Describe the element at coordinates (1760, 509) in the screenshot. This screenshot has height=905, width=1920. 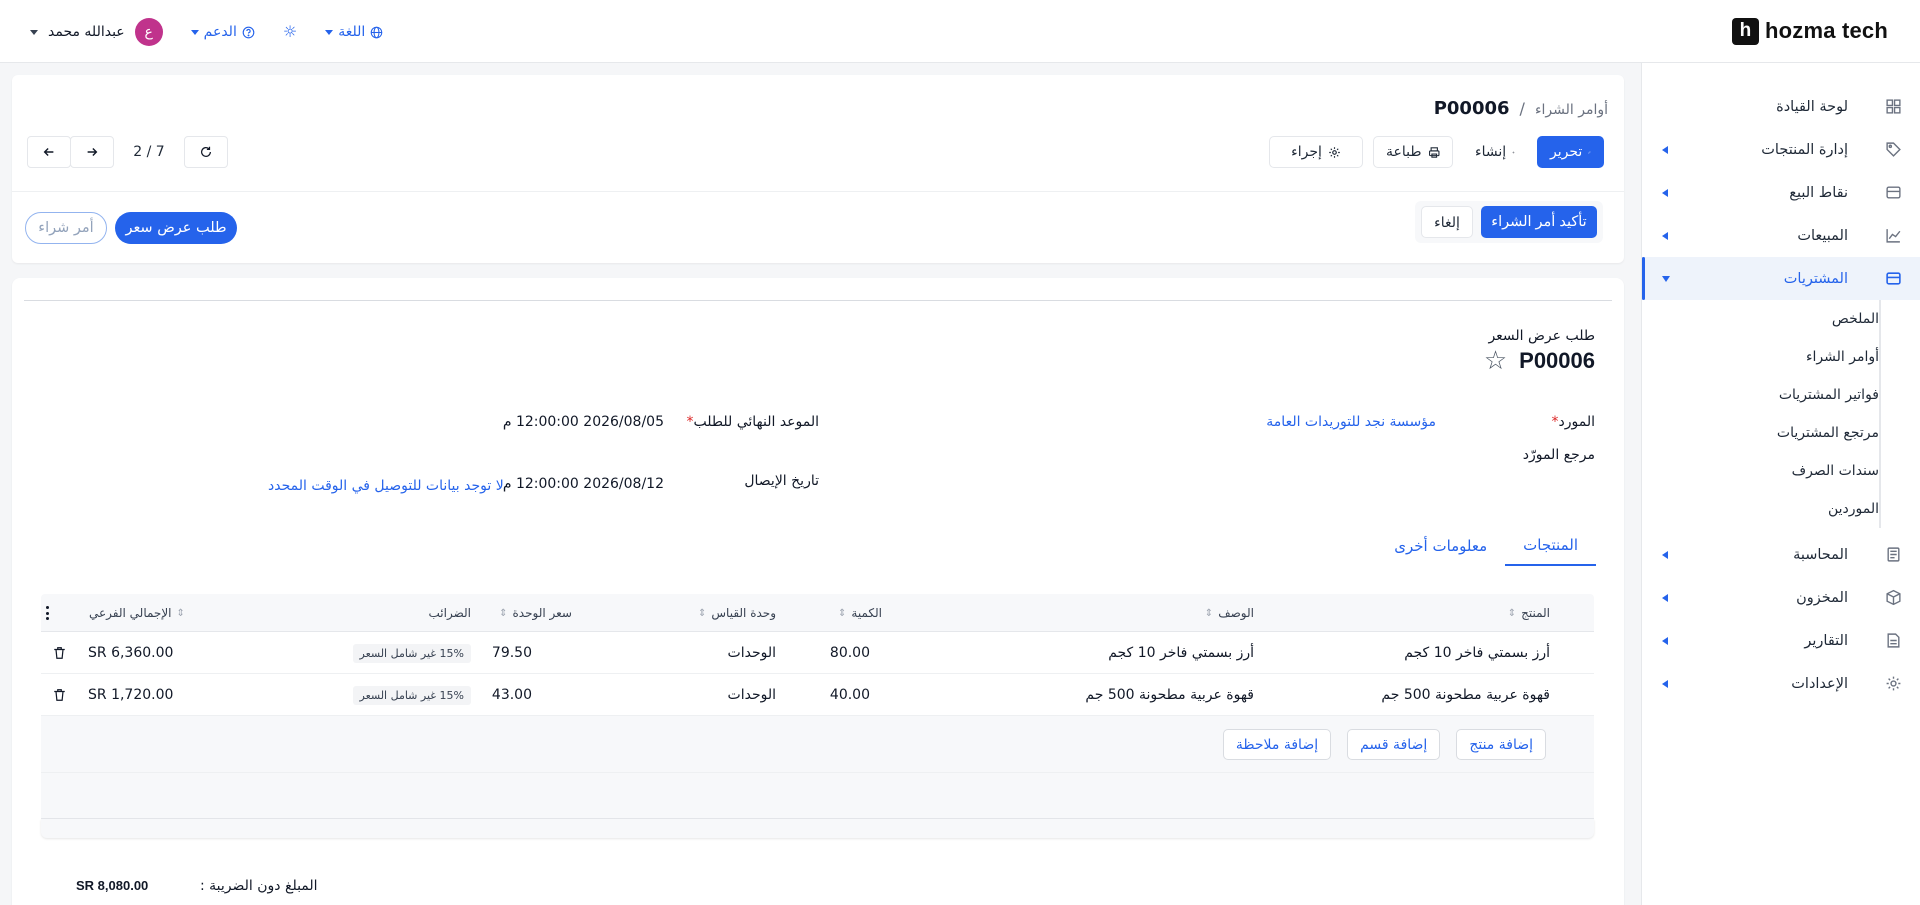
I see `submenu-item-suppliers: الموردين` at that location.